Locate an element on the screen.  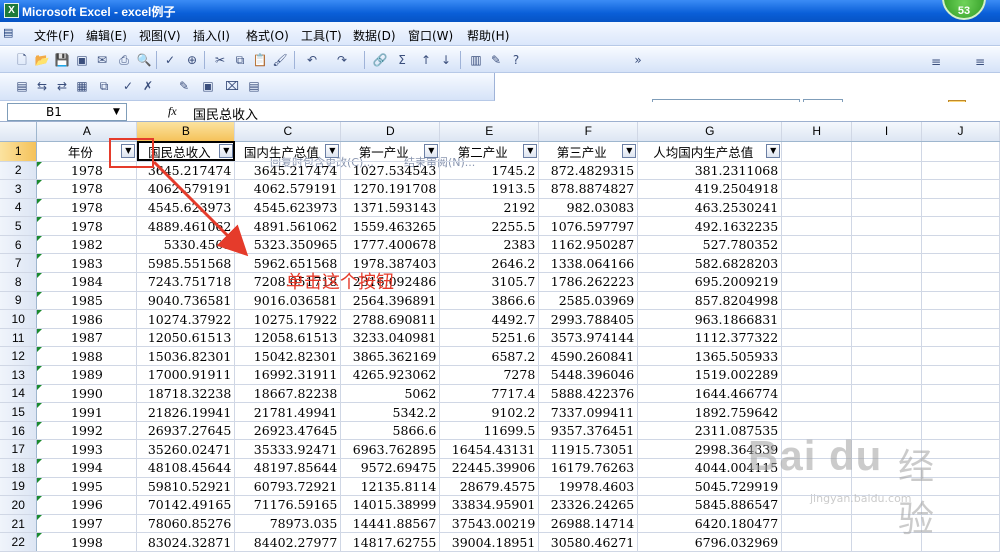
data-cell: 17000.91911 is located at coordinates (186, 375).